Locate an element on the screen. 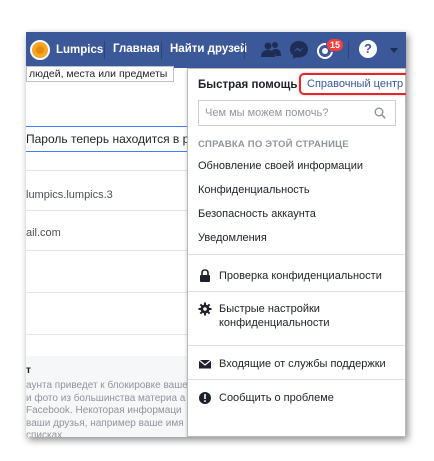  top-navigation-bar: Lumpics Главная Найти друзей 15 ? is located at coordinates (216, 50).